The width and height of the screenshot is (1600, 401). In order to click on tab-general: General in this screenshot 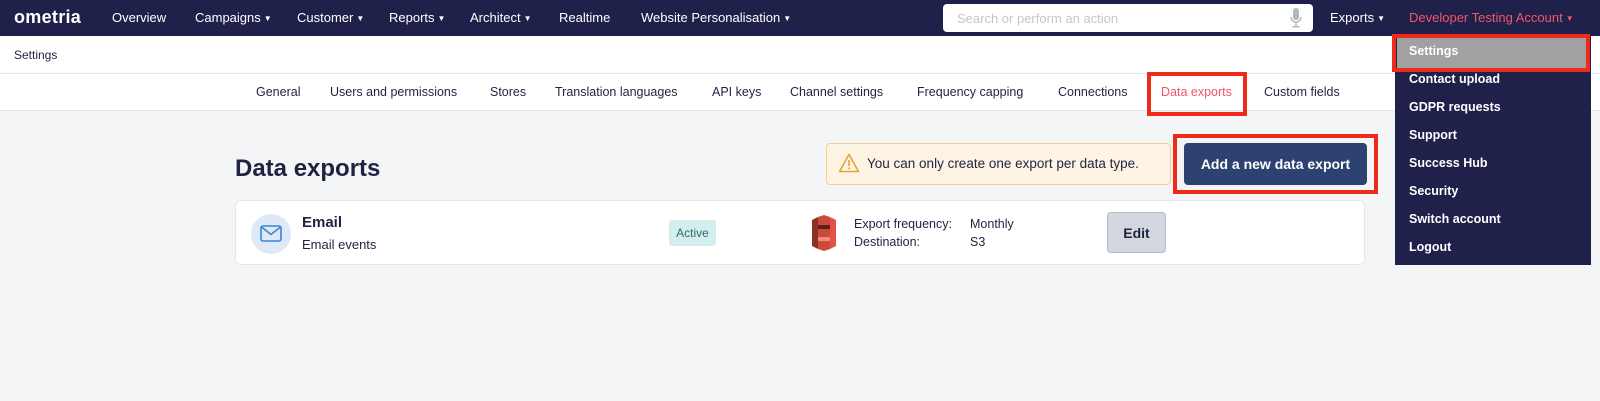, I will do `click(278, 92)`.